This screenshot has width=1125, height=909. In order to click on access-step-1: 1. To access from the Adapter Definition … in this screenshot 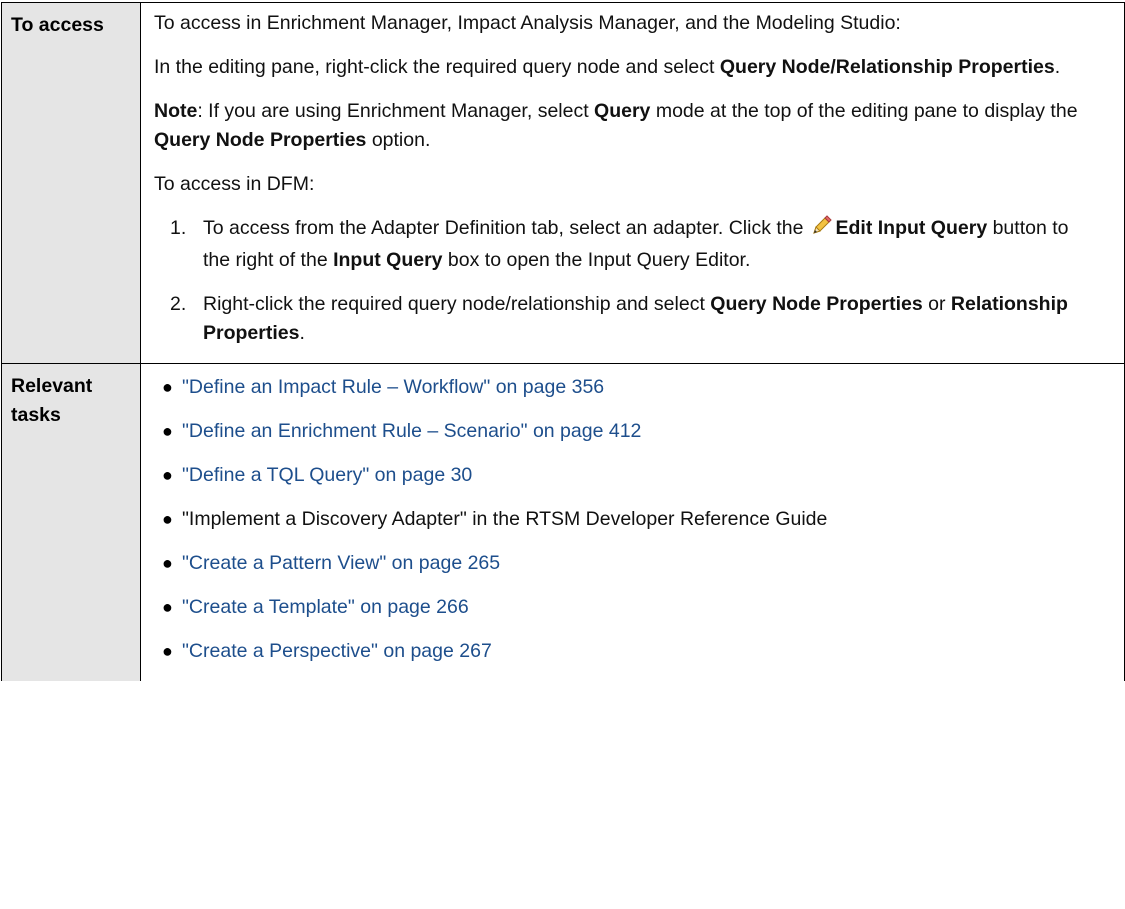, I will do `click(619, 243)`.